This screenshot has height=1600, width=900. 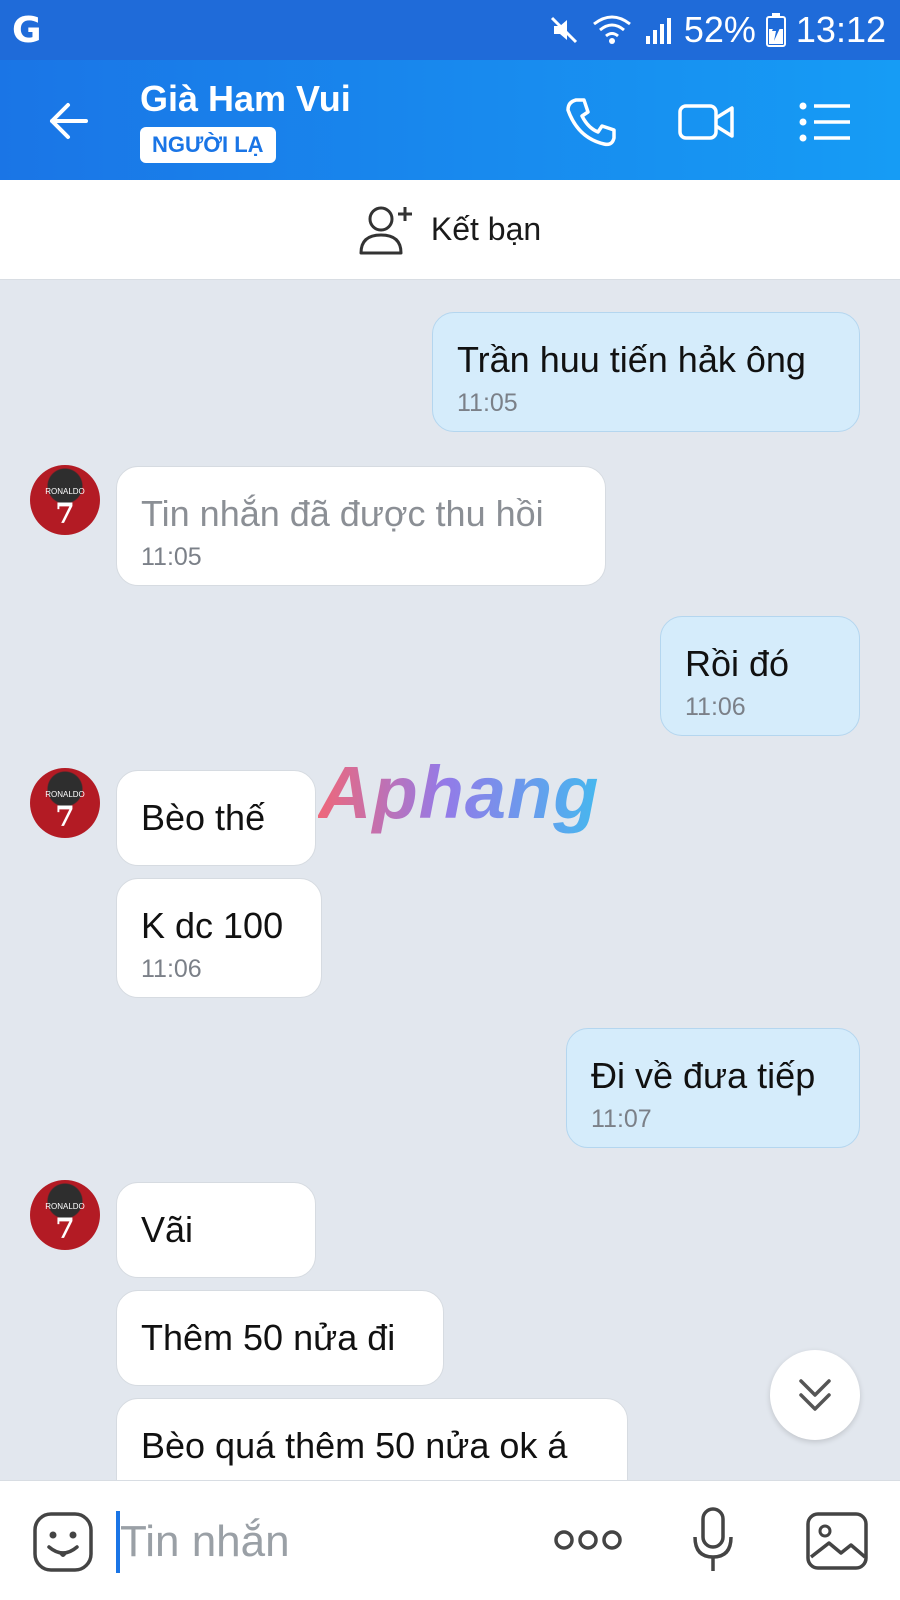 What do you see at coordinates (590, 122) in the screenshot?
I see `phone-call-icon` at bounding box center [590, 122].